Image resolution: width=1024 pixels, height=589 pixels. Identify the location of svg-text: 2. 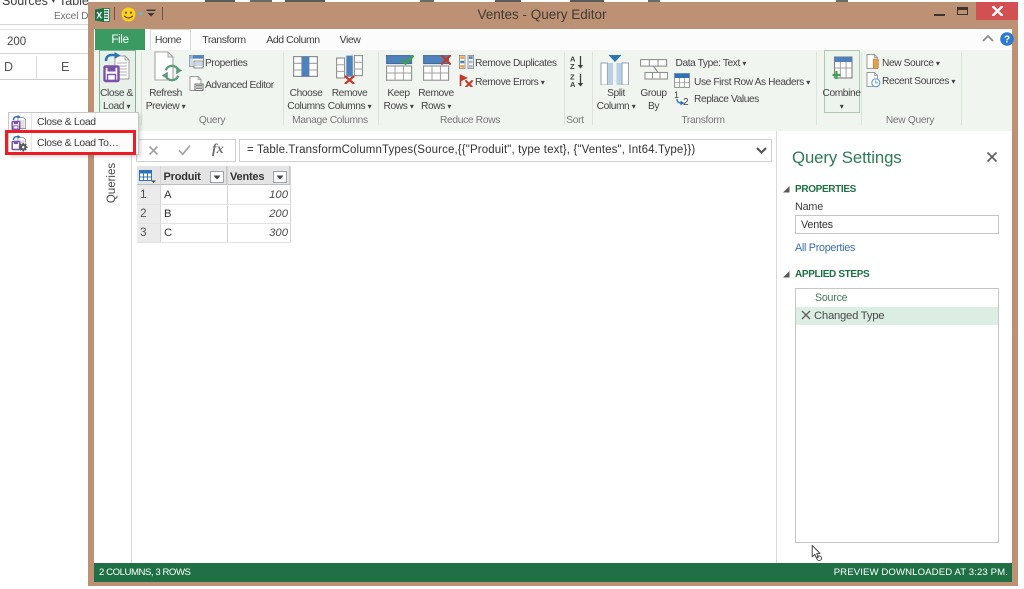
(686, 101).